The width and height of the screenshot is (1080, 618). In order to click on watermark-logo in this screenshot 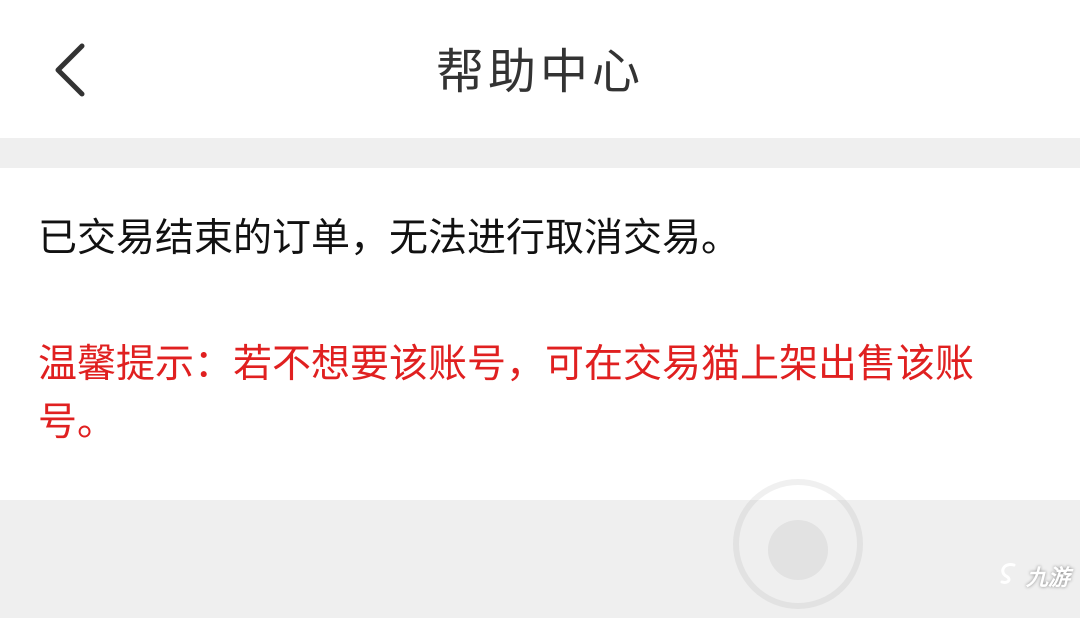, I will do `click(798, 544)`.